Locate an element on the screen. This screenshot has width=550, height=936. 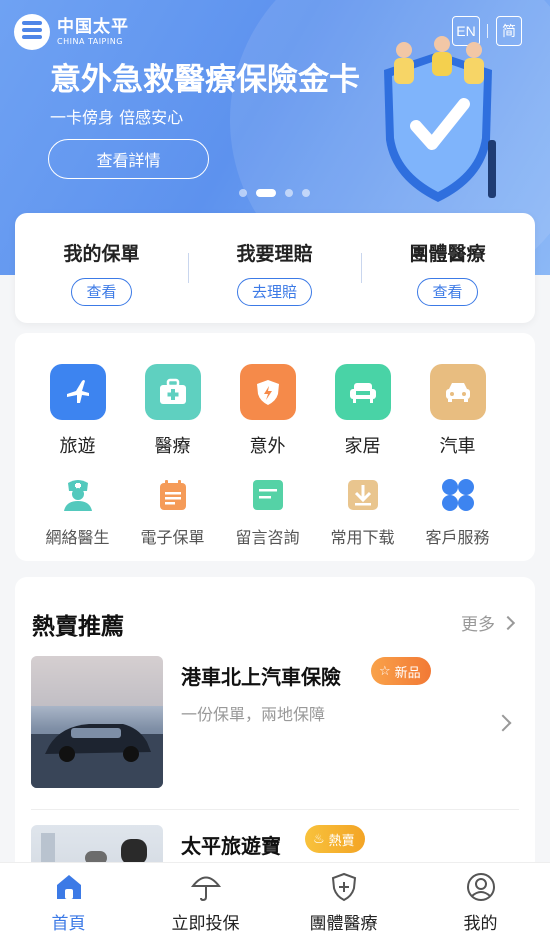
nav-label: 首頁 is located at coordinates (68, 924).